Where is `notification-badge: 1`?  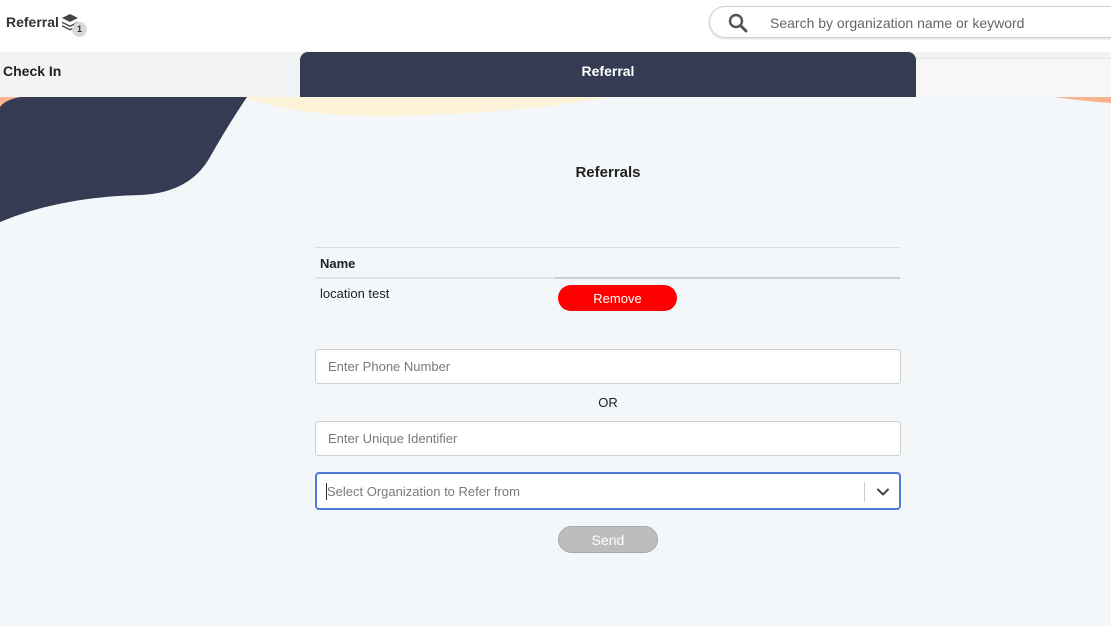 notification-badge: 1 is located at coordinates (79, 29).